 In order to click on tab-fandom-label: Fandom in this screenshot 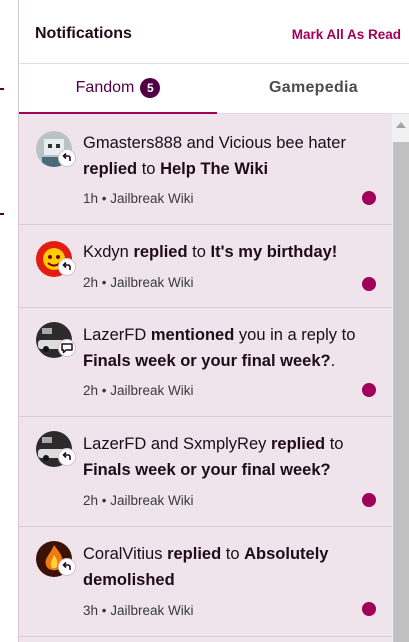, I will do `click(105, 87)`.